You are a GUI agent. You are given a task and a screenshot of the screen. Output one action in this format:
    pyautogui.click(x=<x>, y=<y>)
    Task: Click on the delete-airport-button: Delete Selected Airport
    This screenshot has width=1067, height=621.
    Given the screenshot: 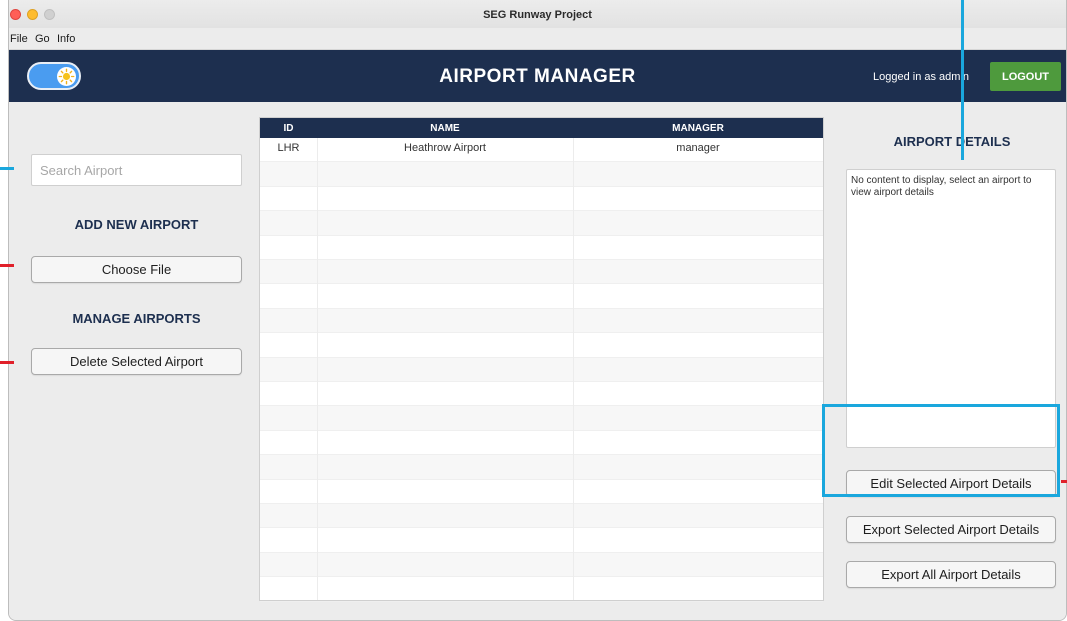 What is the action you would take?
    pyautogui.click(x=136, y=361)
    